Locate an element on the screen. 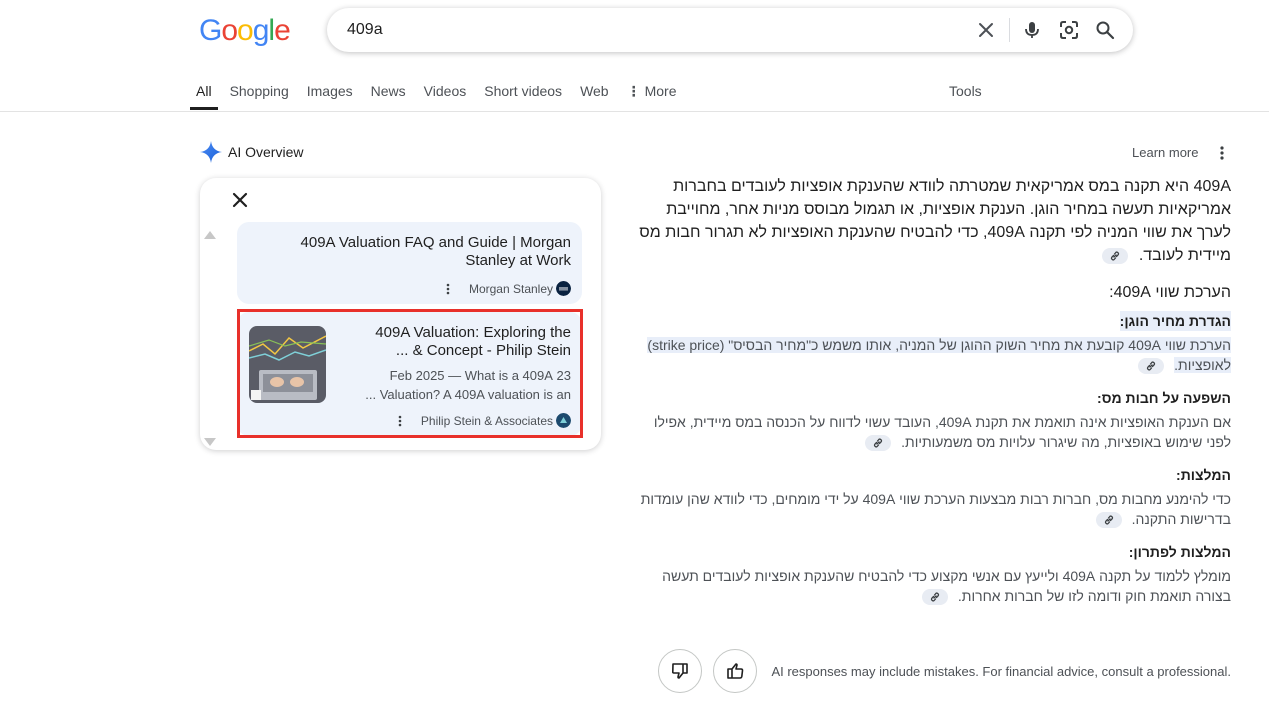 This screenshot has width=1269, height=708. microphone-icon is located at coordinates (1032, 30).